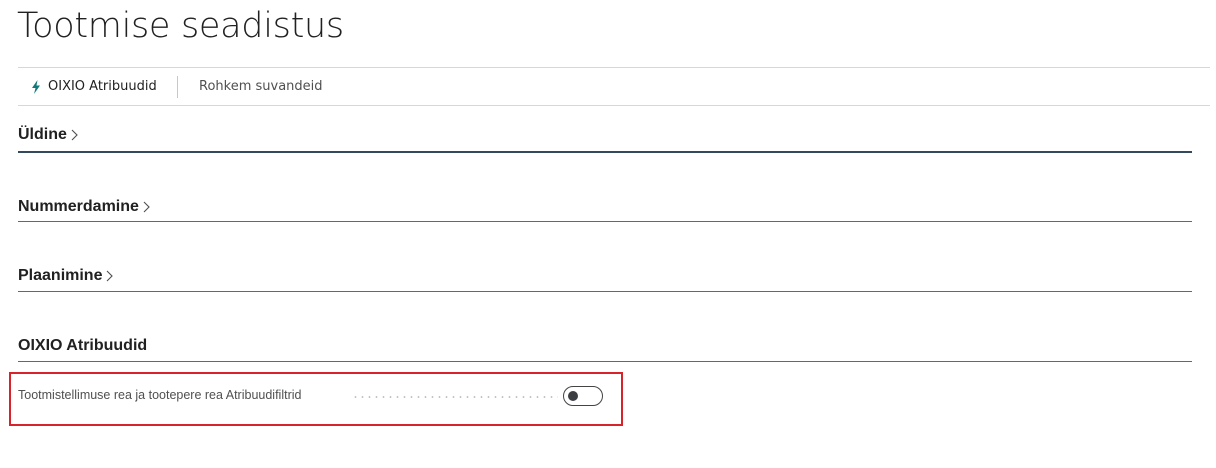  I want to click on more-options-label: Rohkem suvandeid, so click(261, 86).